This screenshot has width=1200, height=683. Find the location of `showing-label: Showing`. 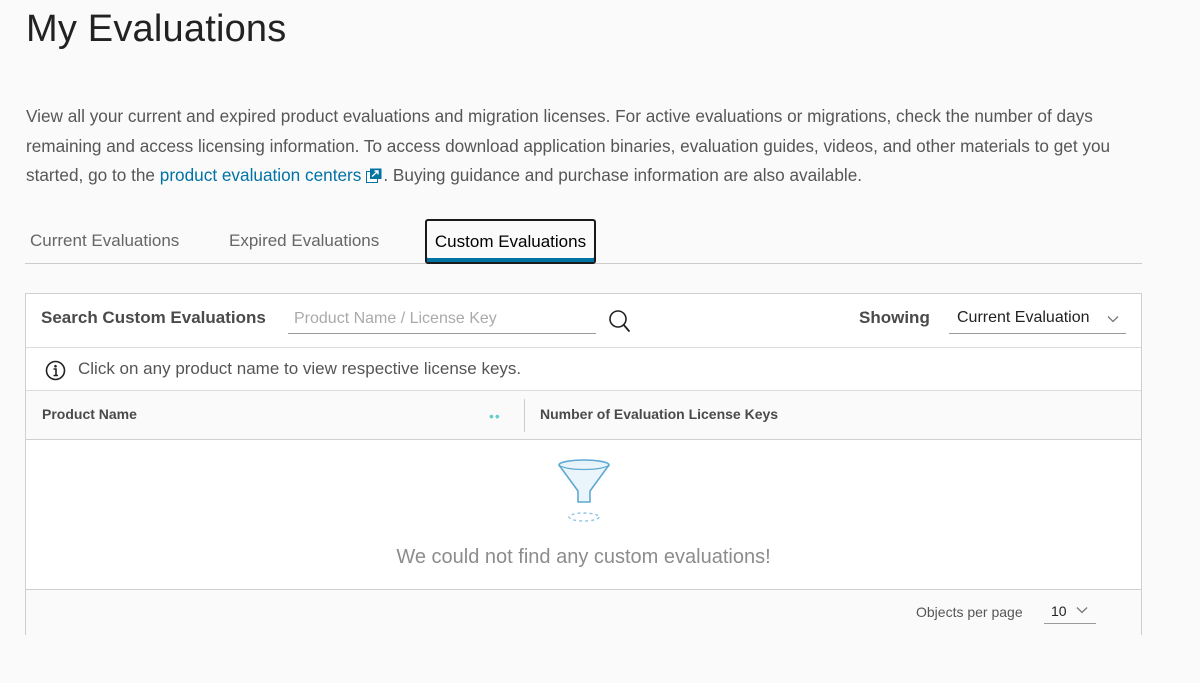

showing-label: Showing is located at coordinates (894, 317).